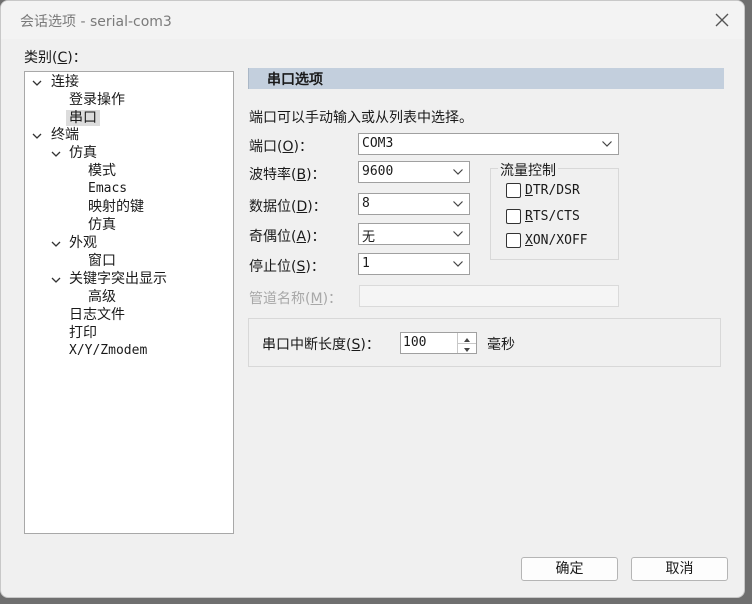 This screenshot has height=604, width=752. I want to click on parity-combo: 无, so click(414, 234).